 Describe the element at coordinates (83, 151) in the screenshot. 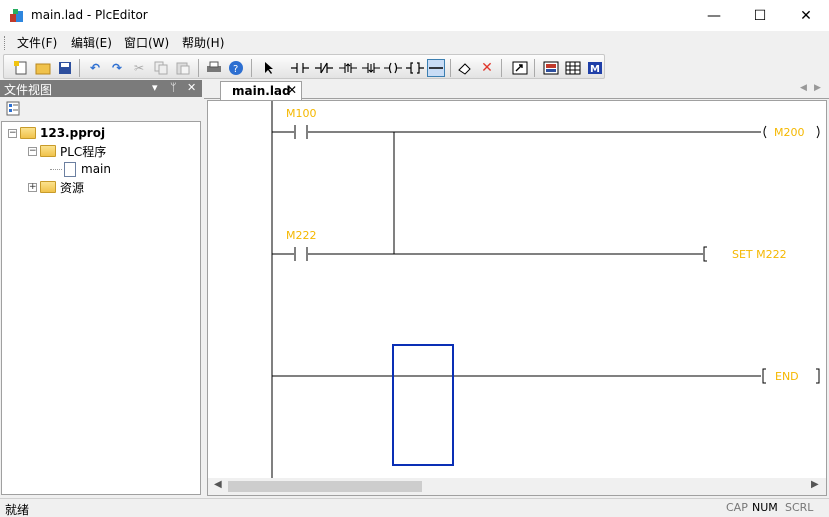

I see `plc-folder-label: PLC程序` at that location.